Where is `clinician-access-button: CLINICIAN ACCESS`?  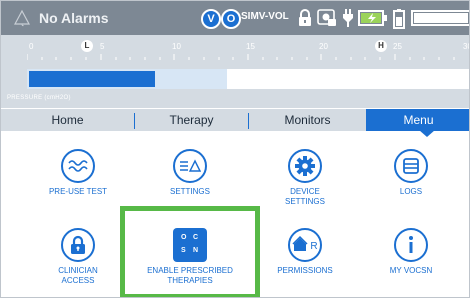
clinician-access-button: CLINICIAN ACCESS is located at coordinates (78, 257).